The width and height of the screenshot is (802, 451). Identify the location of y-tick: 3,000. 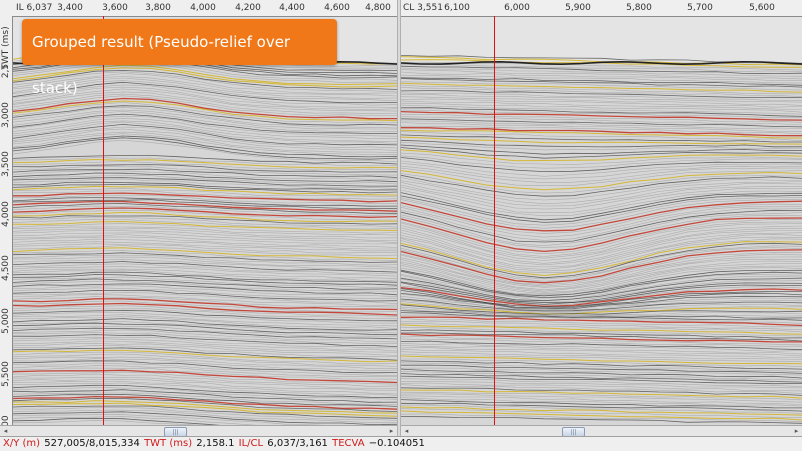
(6, 115).